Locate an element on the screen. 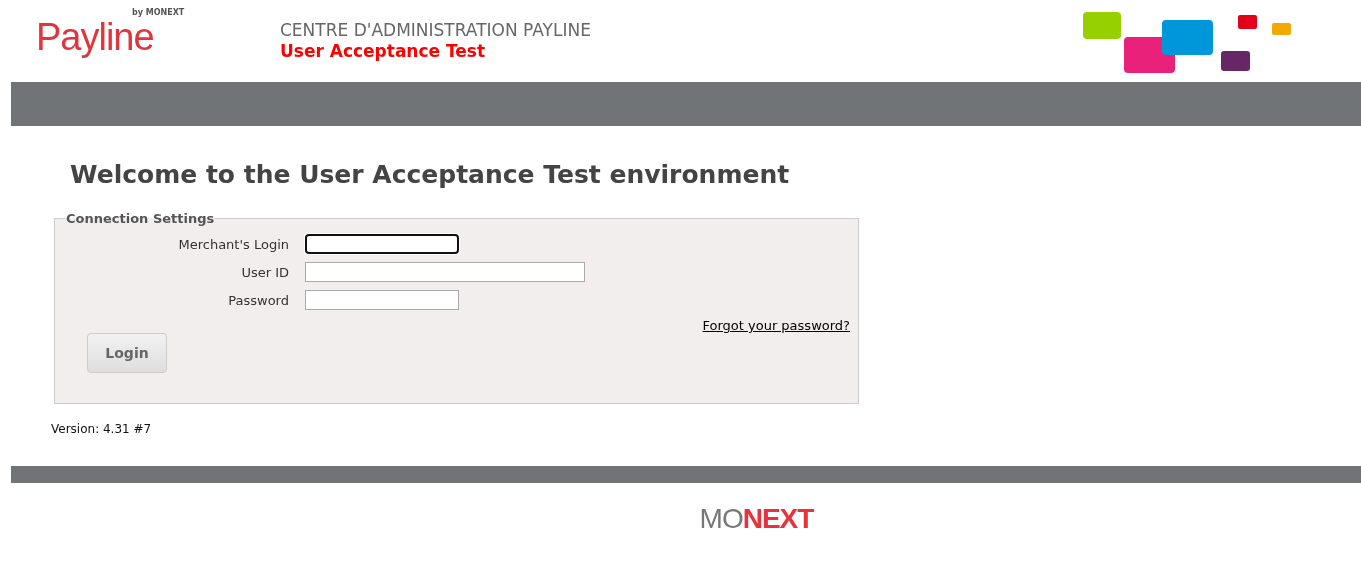 The height and width of the screenshot is (562, 1361). app-title: CENTRE D'ADMINISTRATION PAYLINE is located at coordinates (435, 30).